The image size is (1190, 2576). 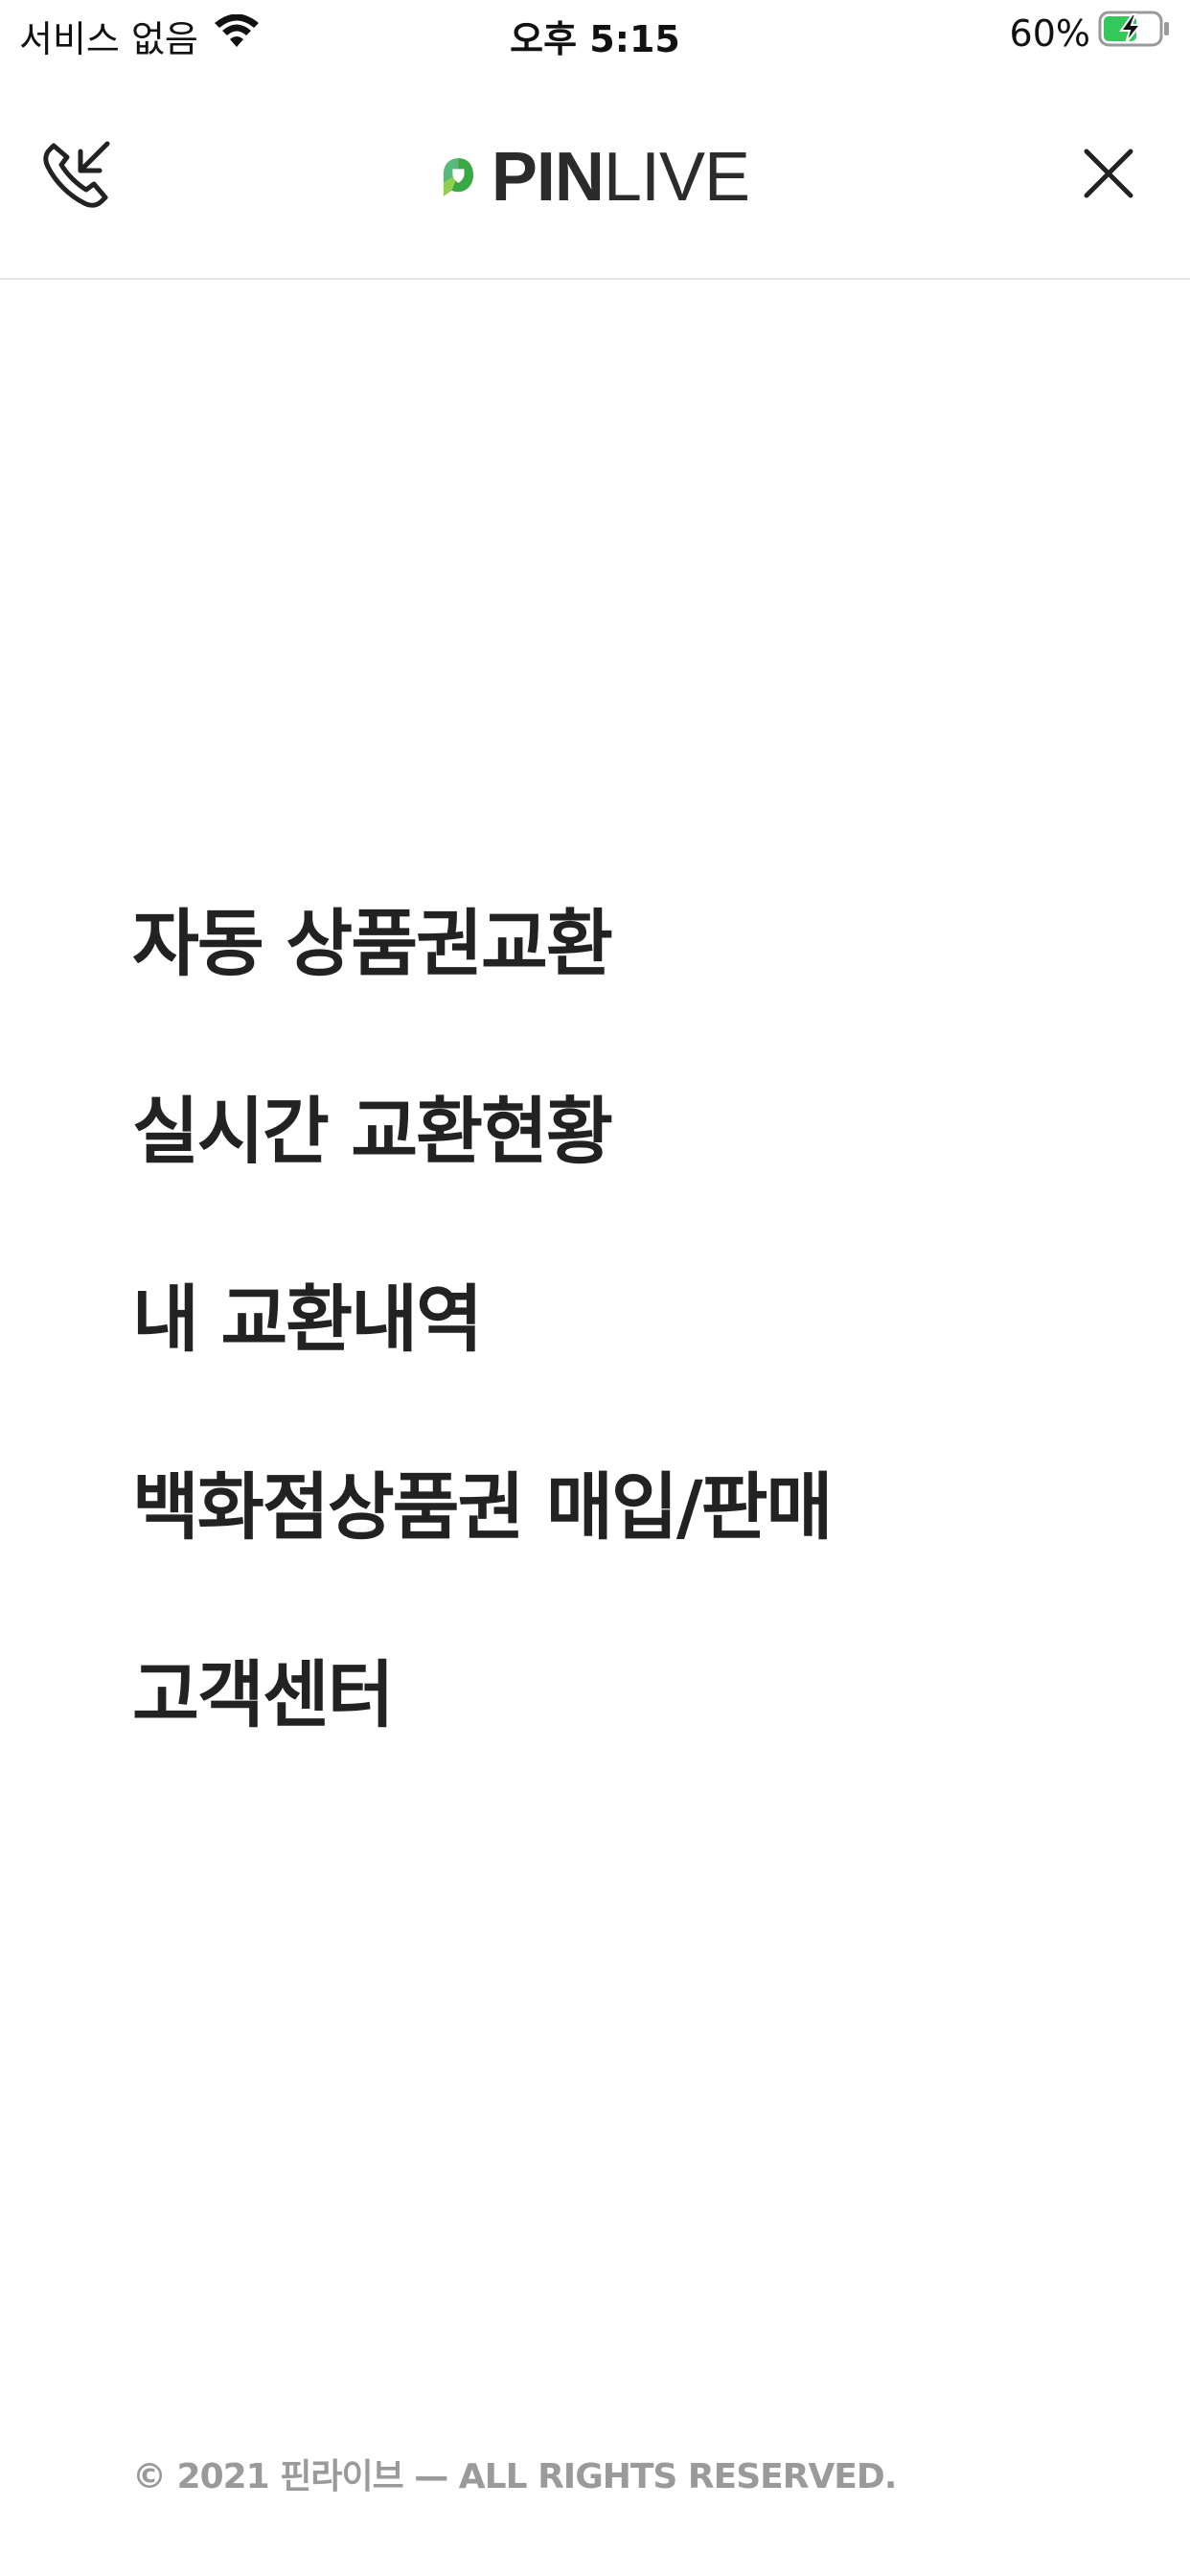 What do you see at coordinates (611, 1168) in the screenshot?
I see `menu-item-live-status: 실시간 교환현황` at bounding box center [611, 1168].